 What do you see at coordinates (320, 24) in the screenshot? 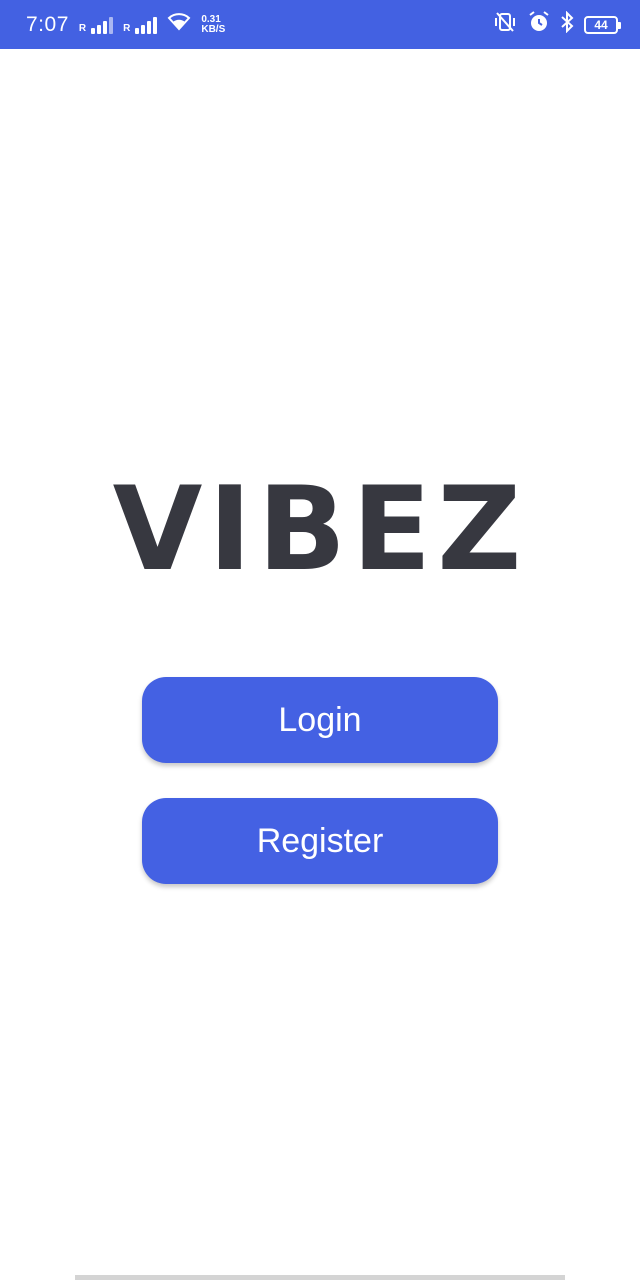
I see `status-bar: 7:07 R R 0.31 KB/S 44` at bounding box center [320, 24].